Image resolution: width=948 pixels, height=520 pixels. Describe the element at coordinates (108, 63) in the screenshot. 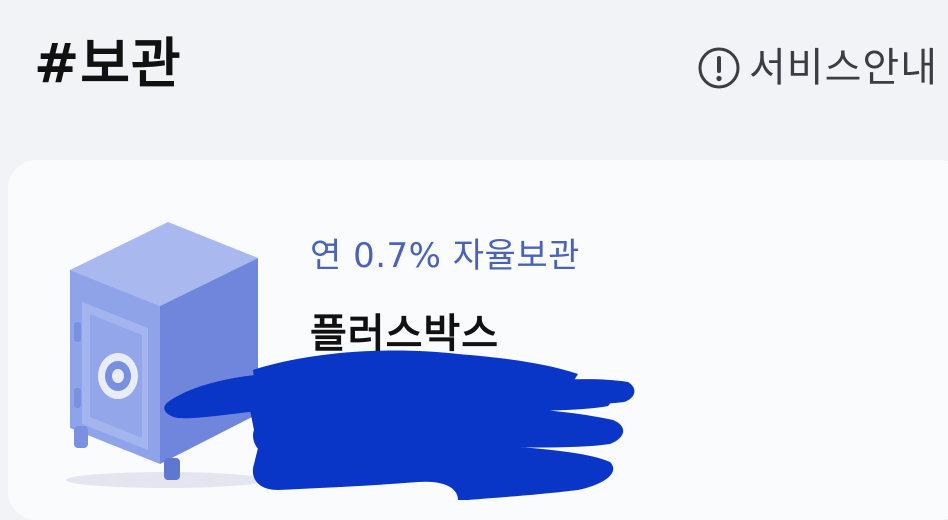

I see `page-title: #보관` at that location.